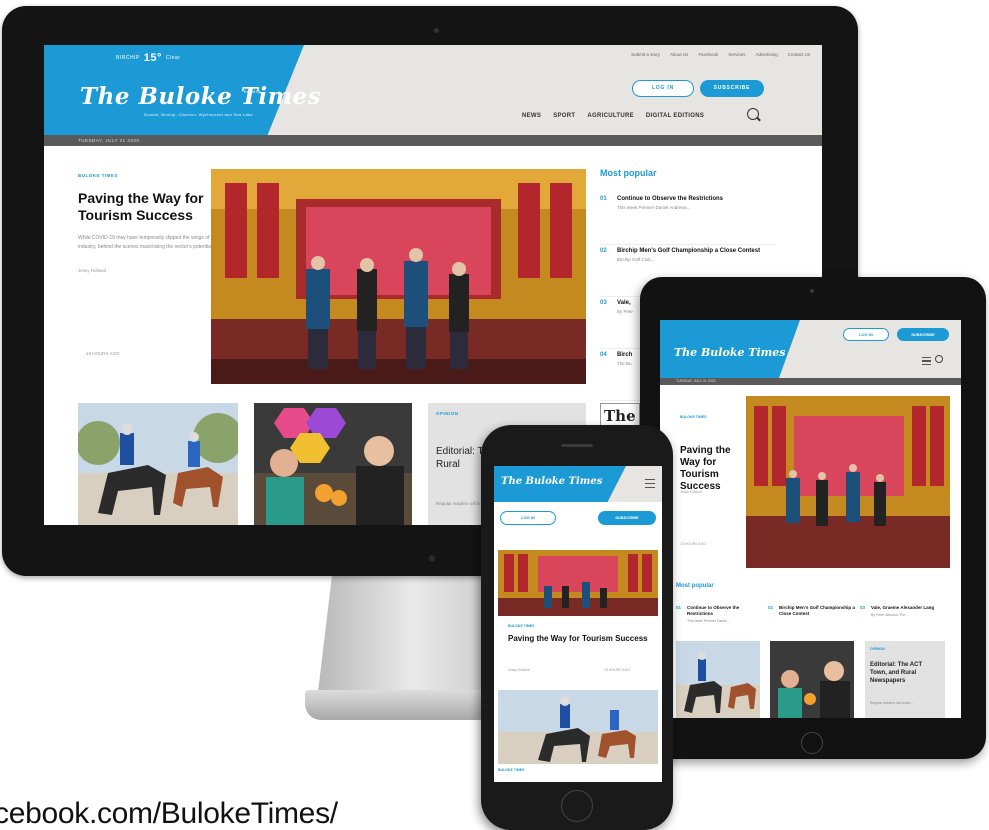 Image resolution: width=989 pixels, height=830 pixels. What do you see at coordinates (603, 355) in the screenshot?
I see `list-item-number: 04` at bounding box center [603, 355].